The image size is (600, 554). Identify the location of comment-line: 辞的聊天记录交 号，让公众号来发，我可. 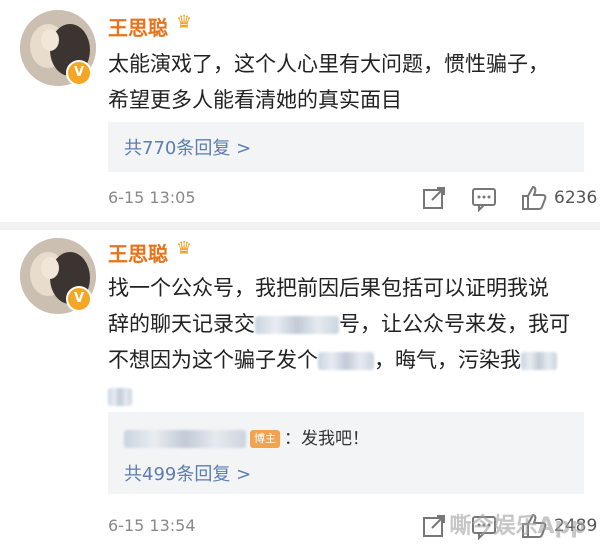
(348, 324).